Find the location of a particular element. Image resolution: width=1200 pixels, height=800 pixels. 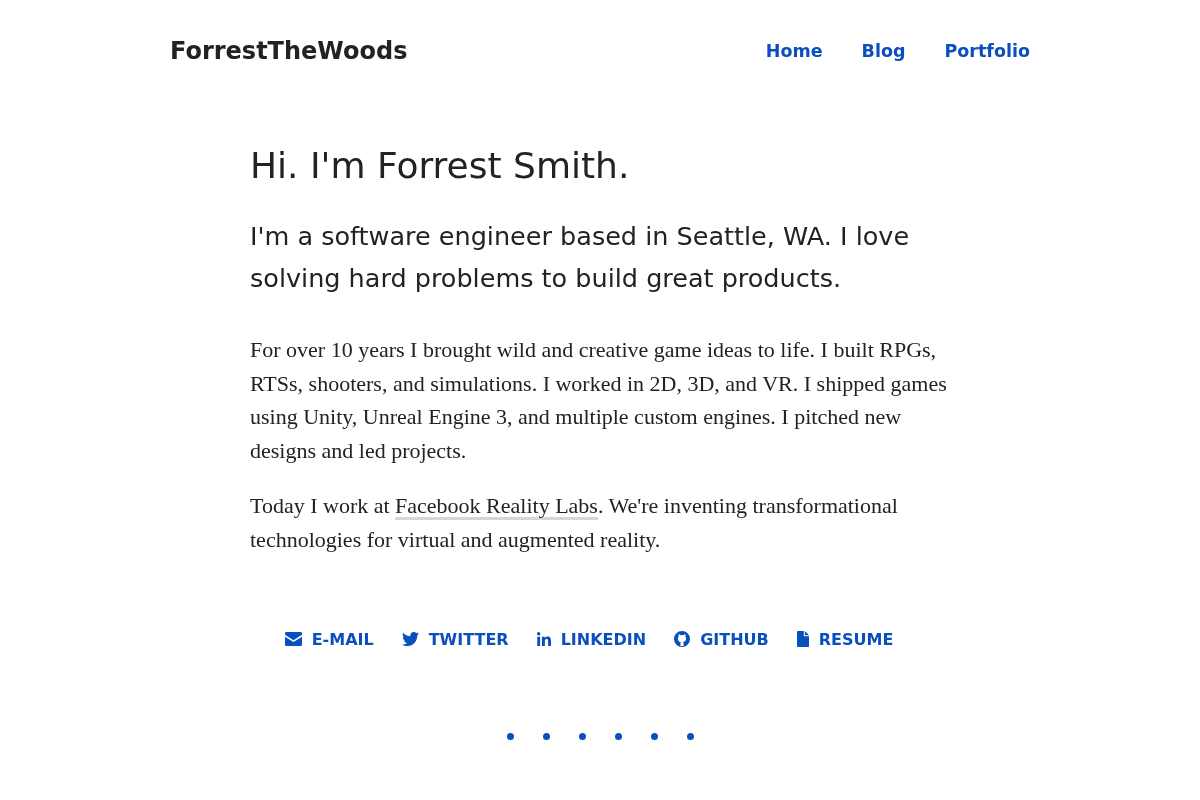

bio-paragraph: Today I work at Facebook Reality Labs. We're inventing transformational technologies for virtual and augmented reality. is located at coordinates (574, 523).